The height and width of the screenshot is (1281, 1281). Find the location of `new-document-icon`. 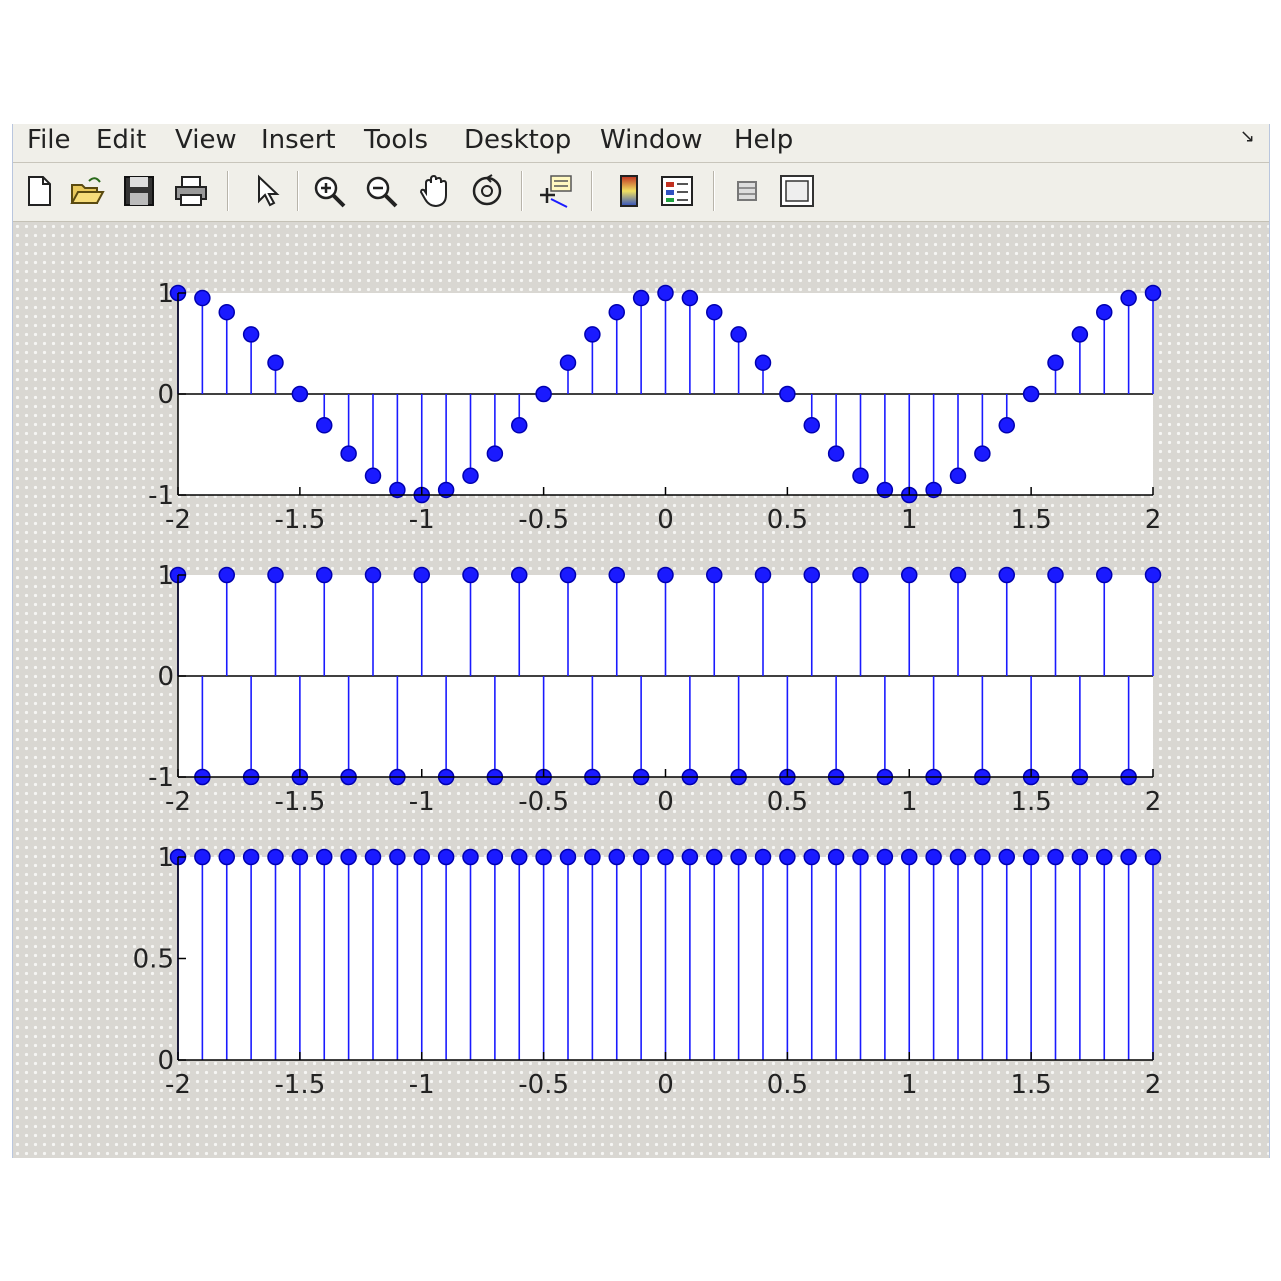

new-document-icon is located at coordinates (39, 191).